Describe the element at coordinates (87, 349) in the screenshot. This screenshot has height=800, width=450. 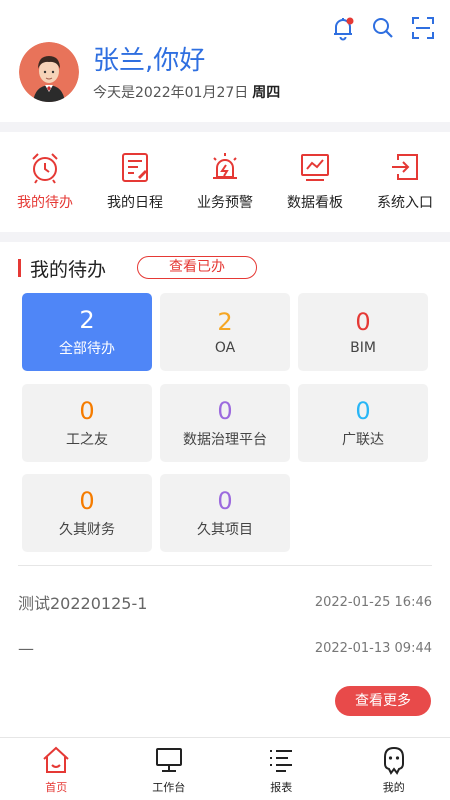
I see `tile-label: 全部待办` at that location.